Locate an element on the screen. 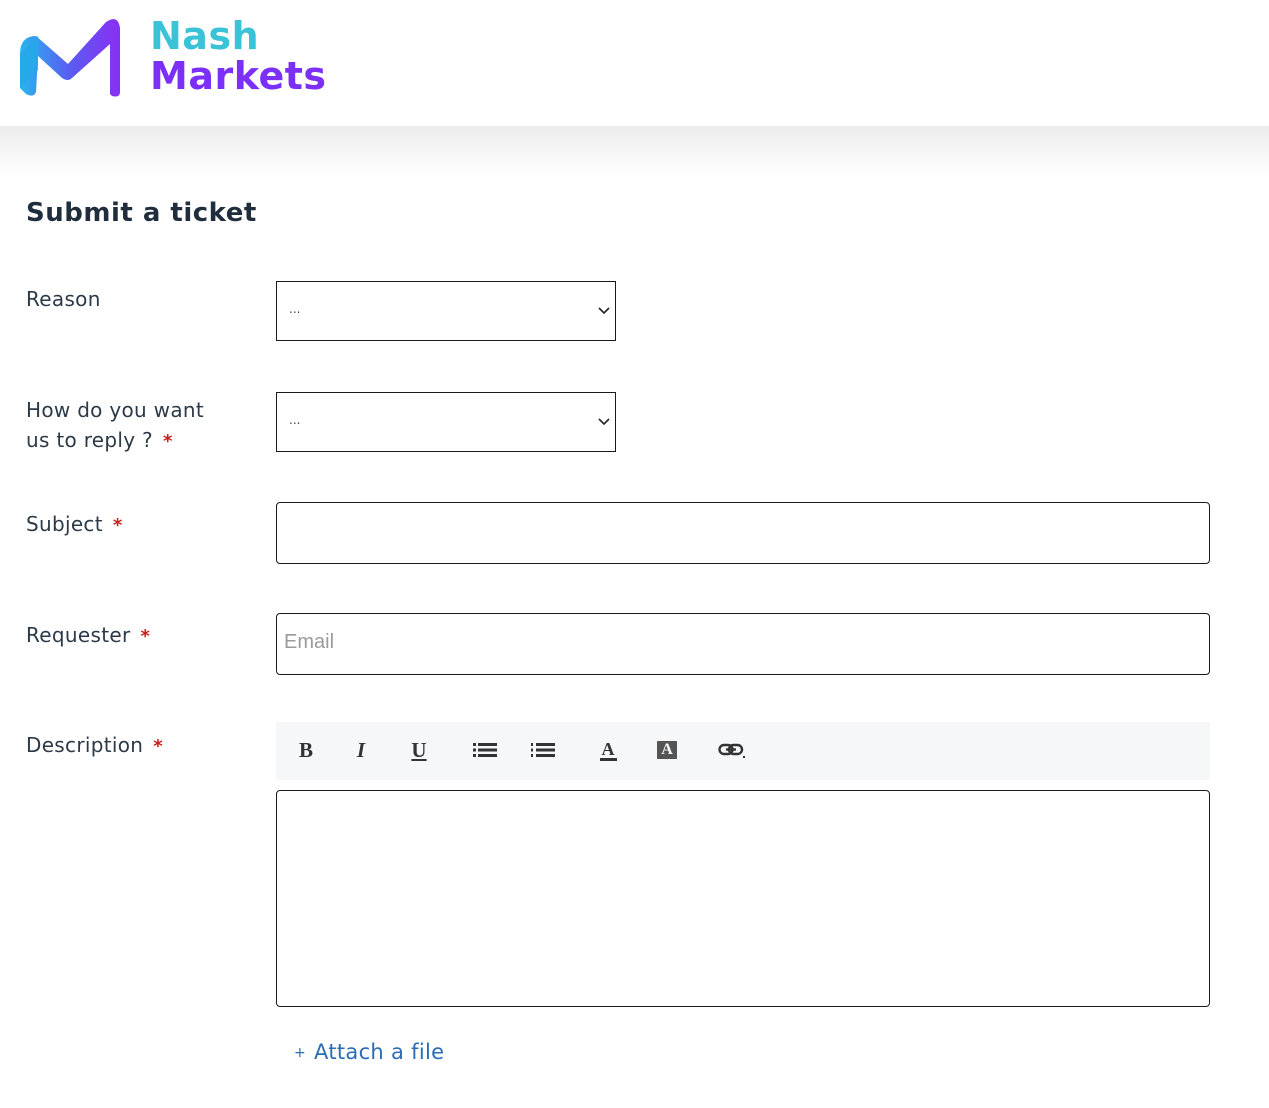 The image size is (1269, 1108). numbered-list-icon is located at coordinates (543, 750).